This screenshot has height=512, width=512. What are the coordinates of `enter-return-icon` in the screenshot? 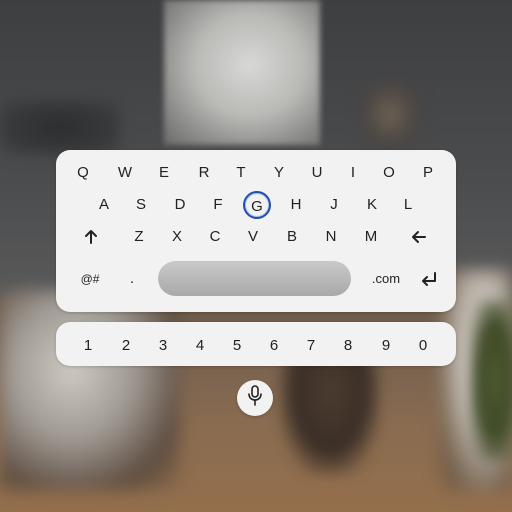 It's located at (429, 279).